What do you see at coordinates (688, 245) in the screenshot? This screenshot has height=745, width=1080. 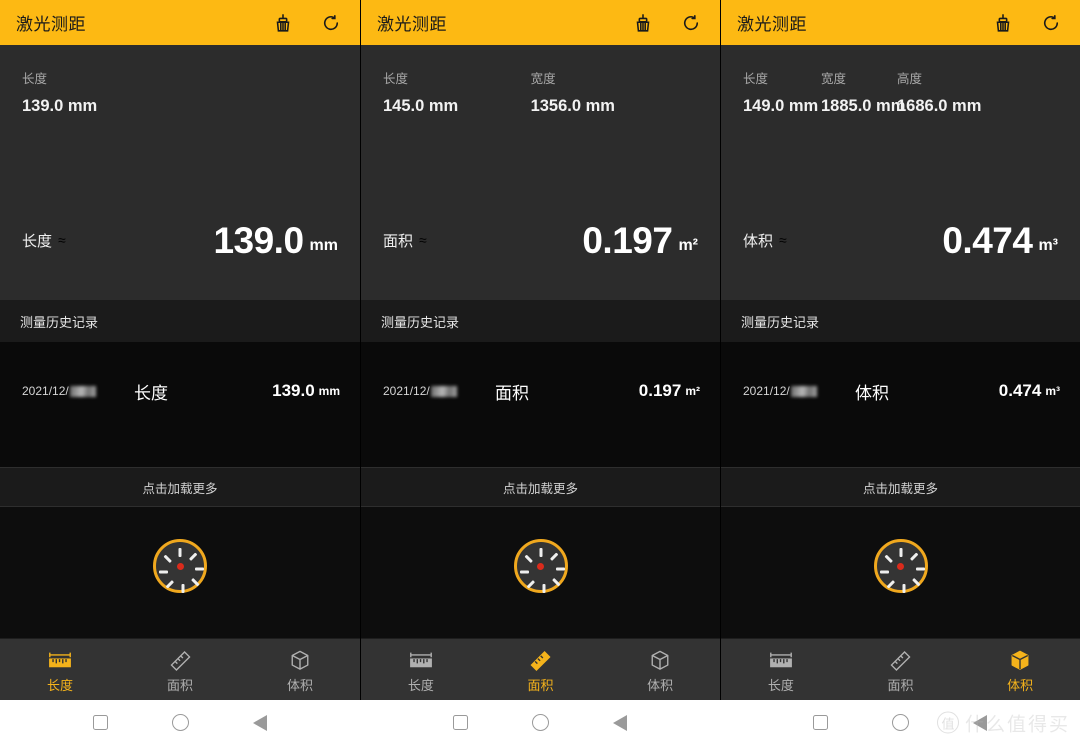 I see `result-unit: m²` at bounding box center [688, 245].